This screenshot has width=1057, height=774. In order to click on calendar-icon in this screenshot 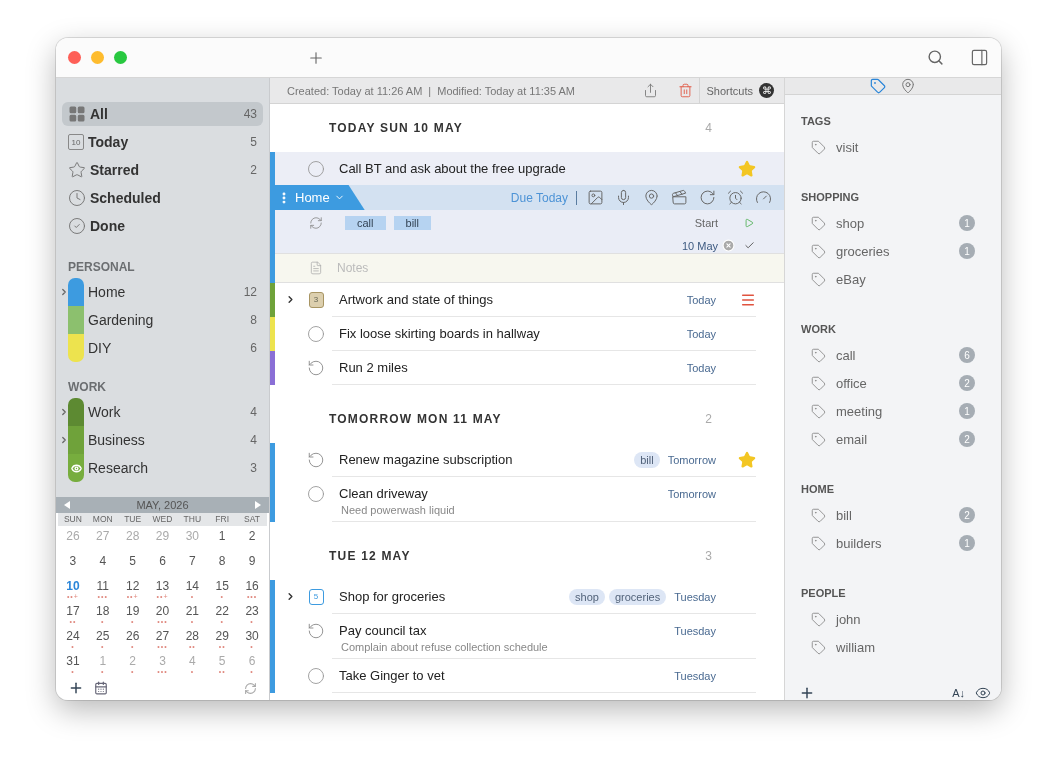, I will do `click(101, 688)`.